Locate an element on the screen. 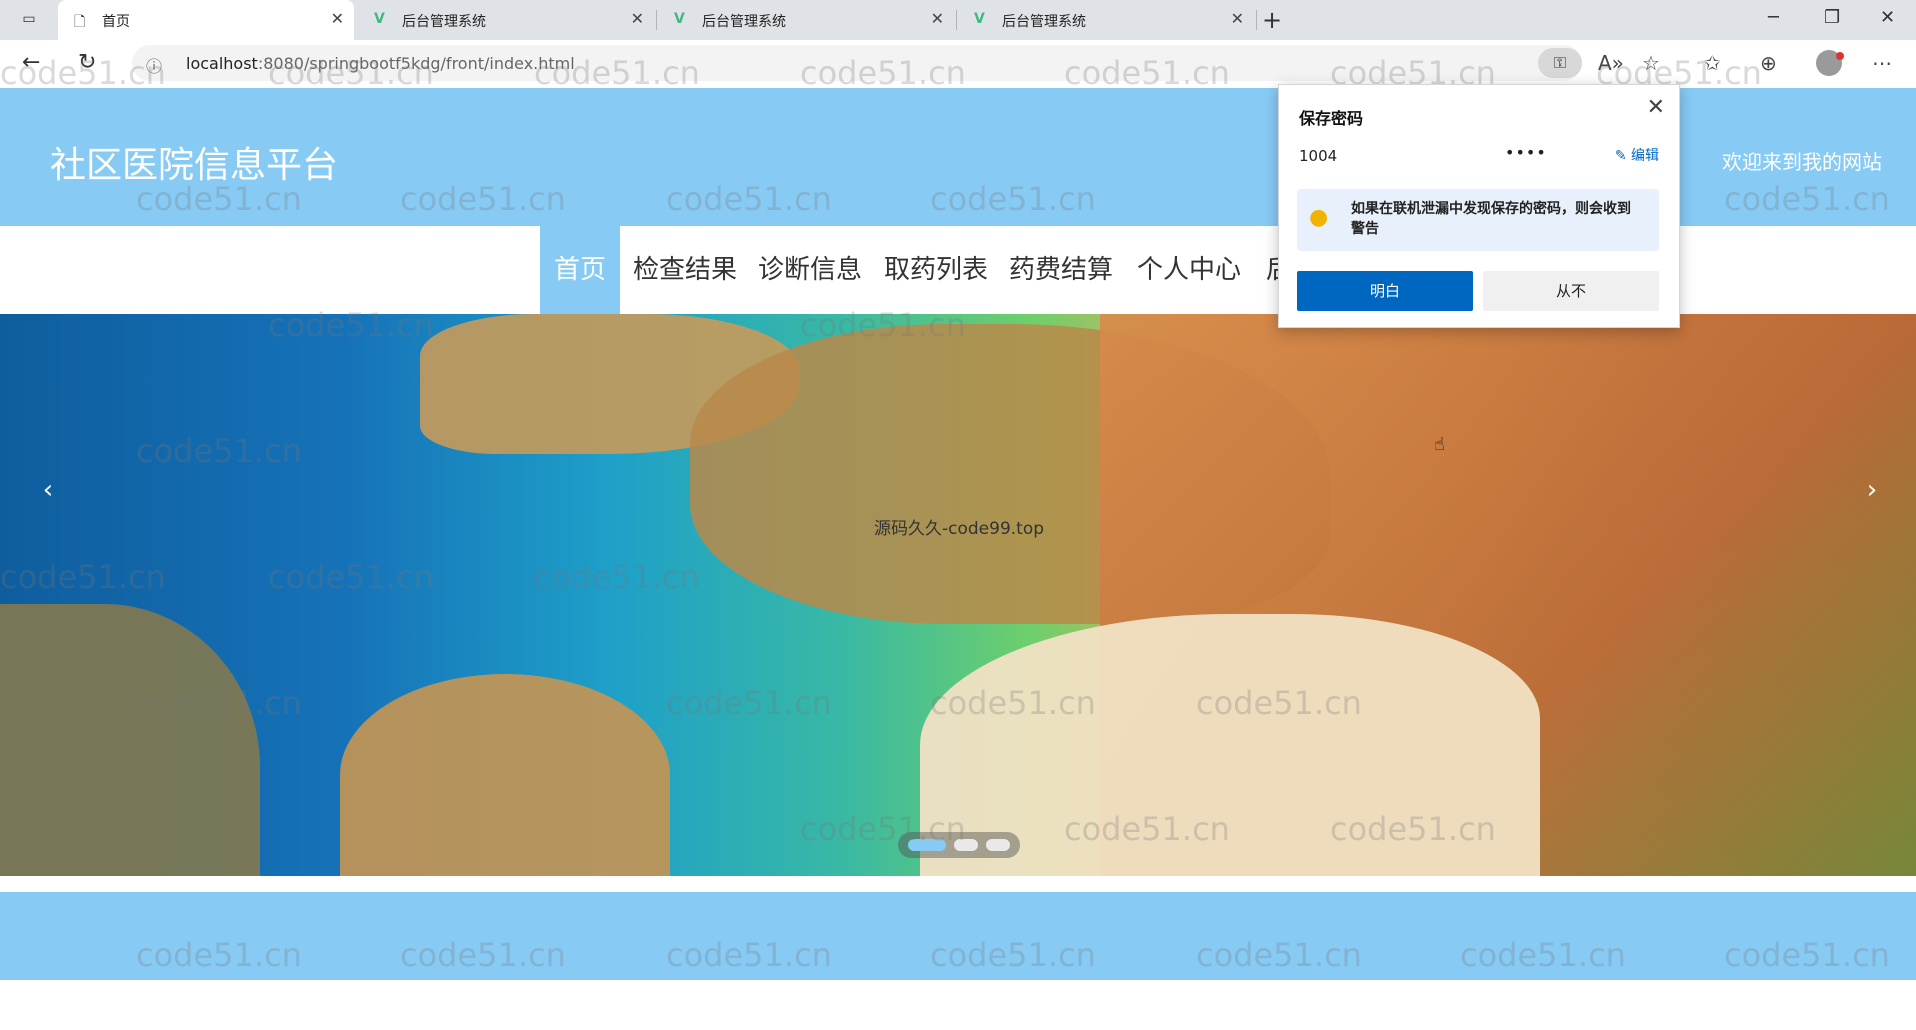 The height and width of the screenshot is (1030, 1916). edit-button: ✎ 编辑 is located at coordinates (1637, 155).